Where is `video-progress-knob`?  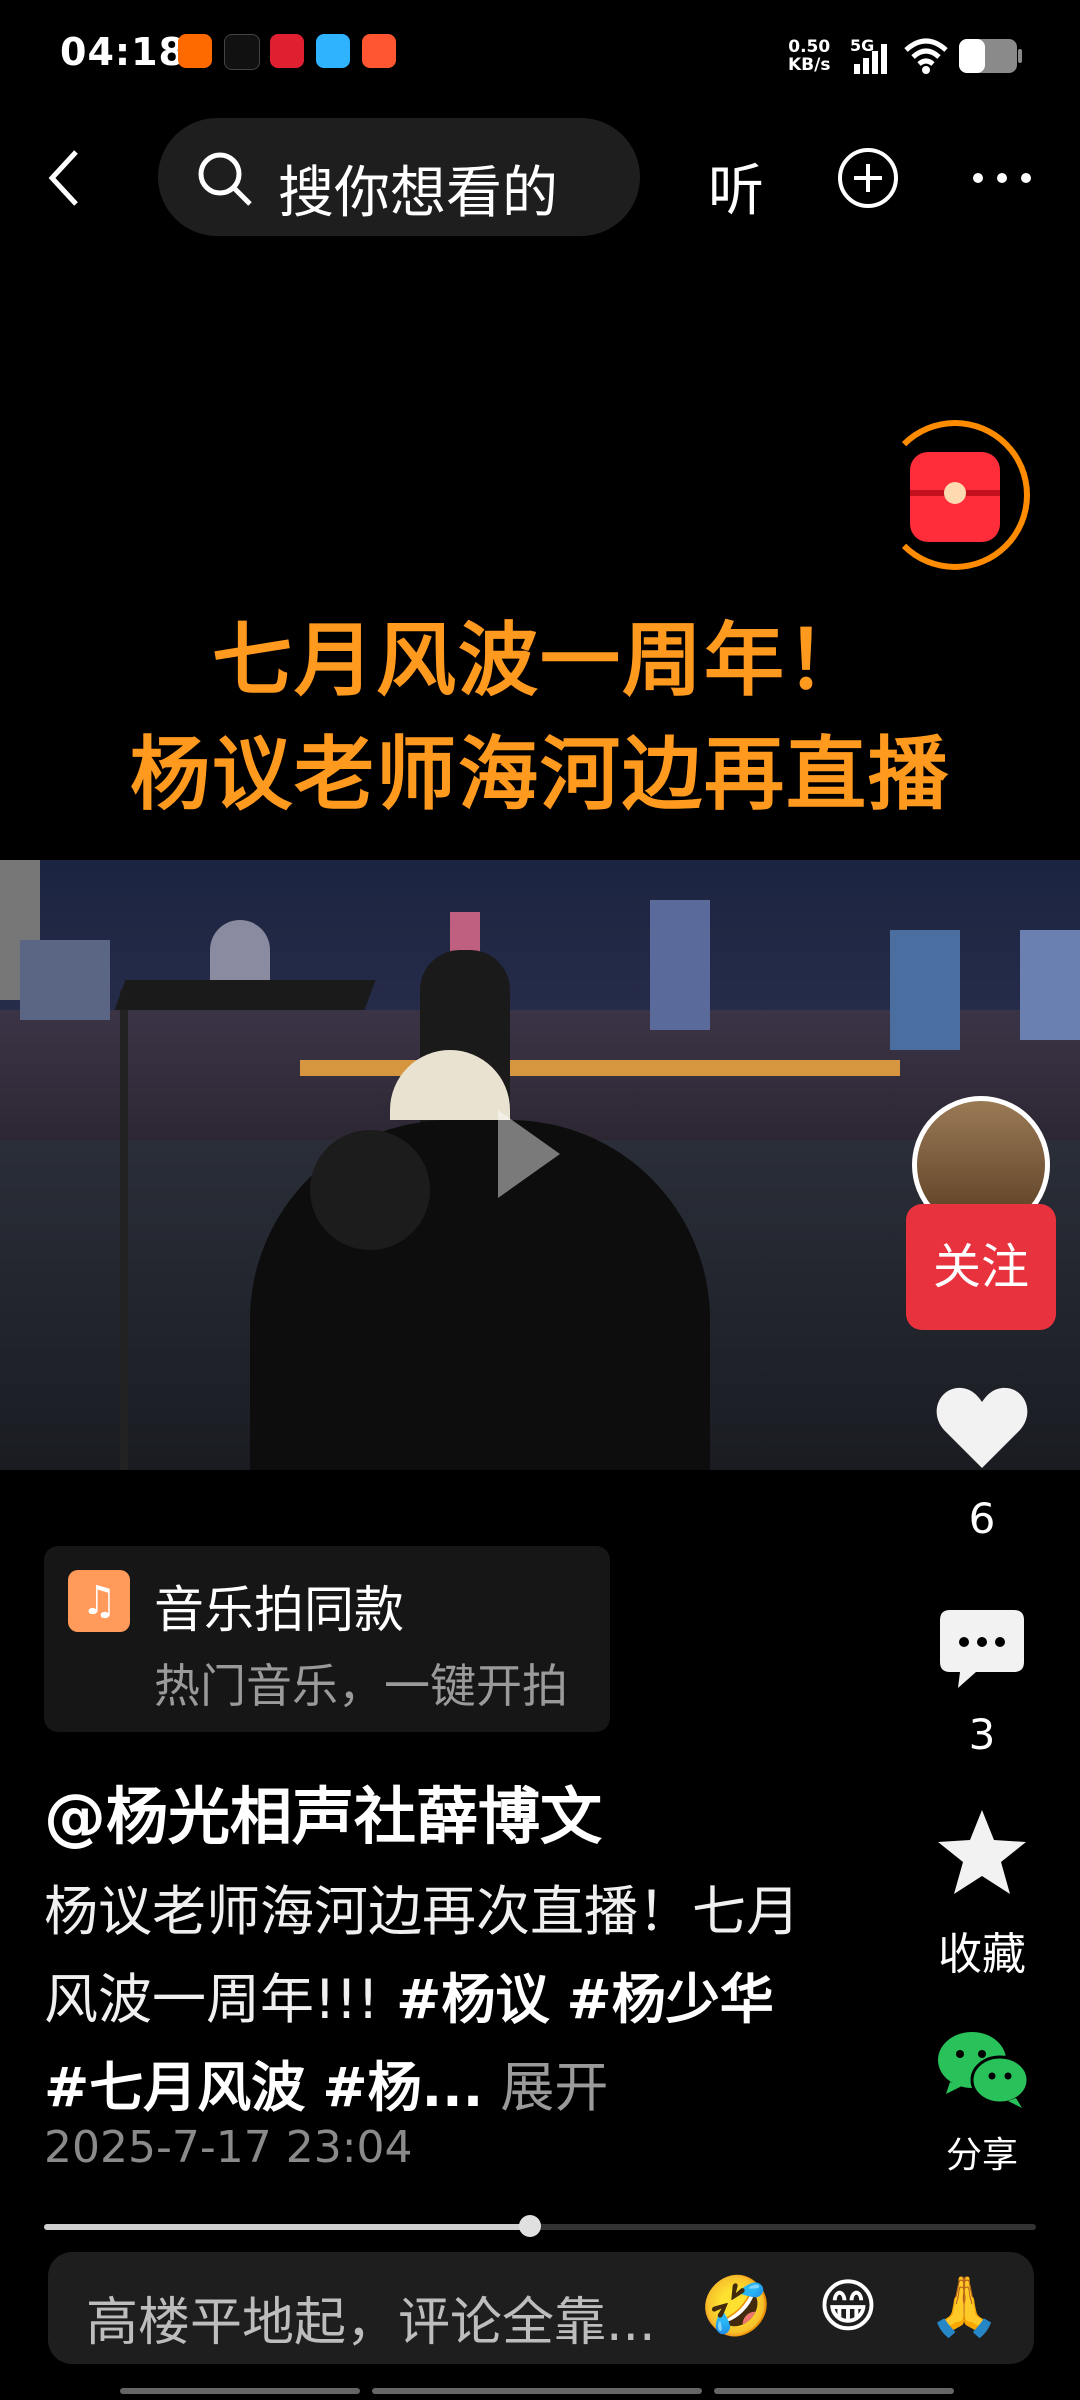 video-progress-knob is located at coordinates (530, 2226).